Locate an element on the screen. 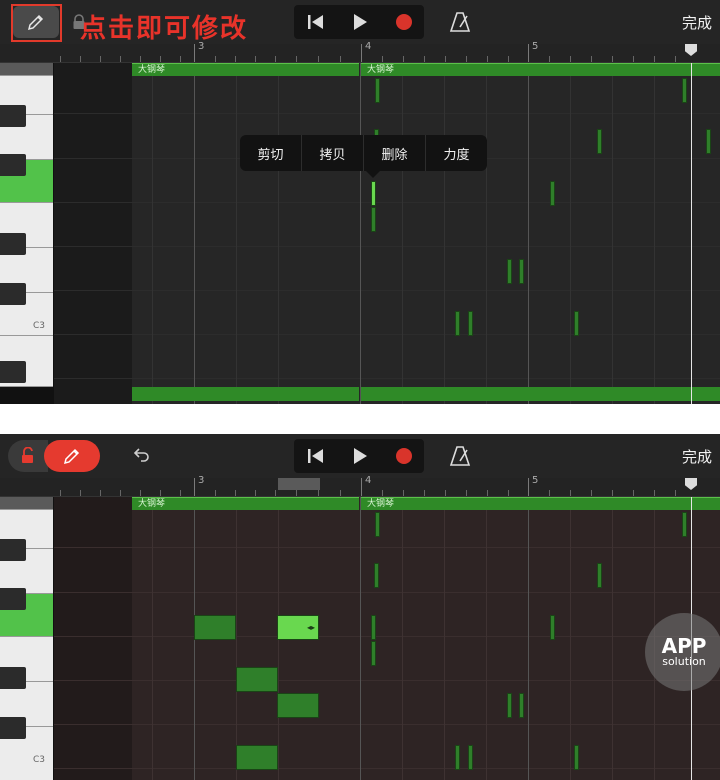  annotation-highlight-box is located at coordinates (36, 23).